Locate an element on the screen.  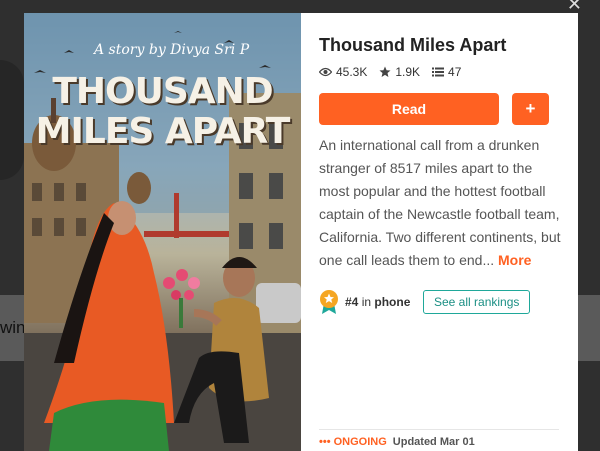
rank-in: in is located at coordinates (366, 302).